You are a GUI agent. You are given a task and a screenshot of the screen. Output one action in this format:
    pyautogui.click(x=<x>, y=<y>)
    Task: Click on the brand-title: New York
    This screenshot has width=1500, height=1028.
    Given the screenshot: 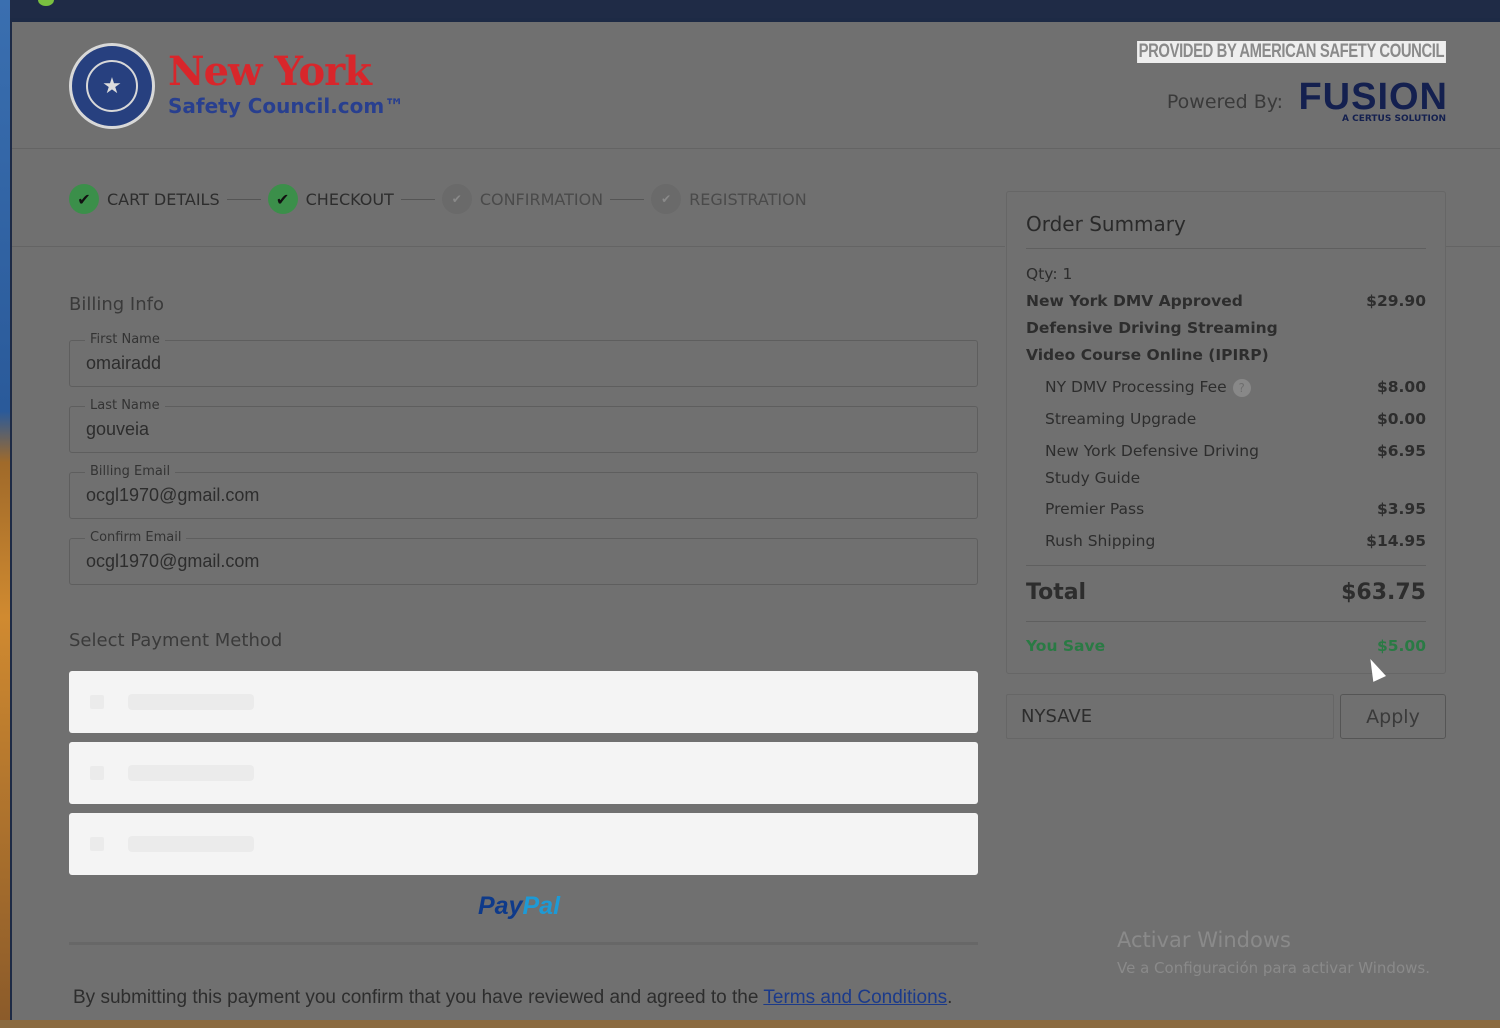 What is the action you would take?
    pyautogui.click(x=270, y=71)
    